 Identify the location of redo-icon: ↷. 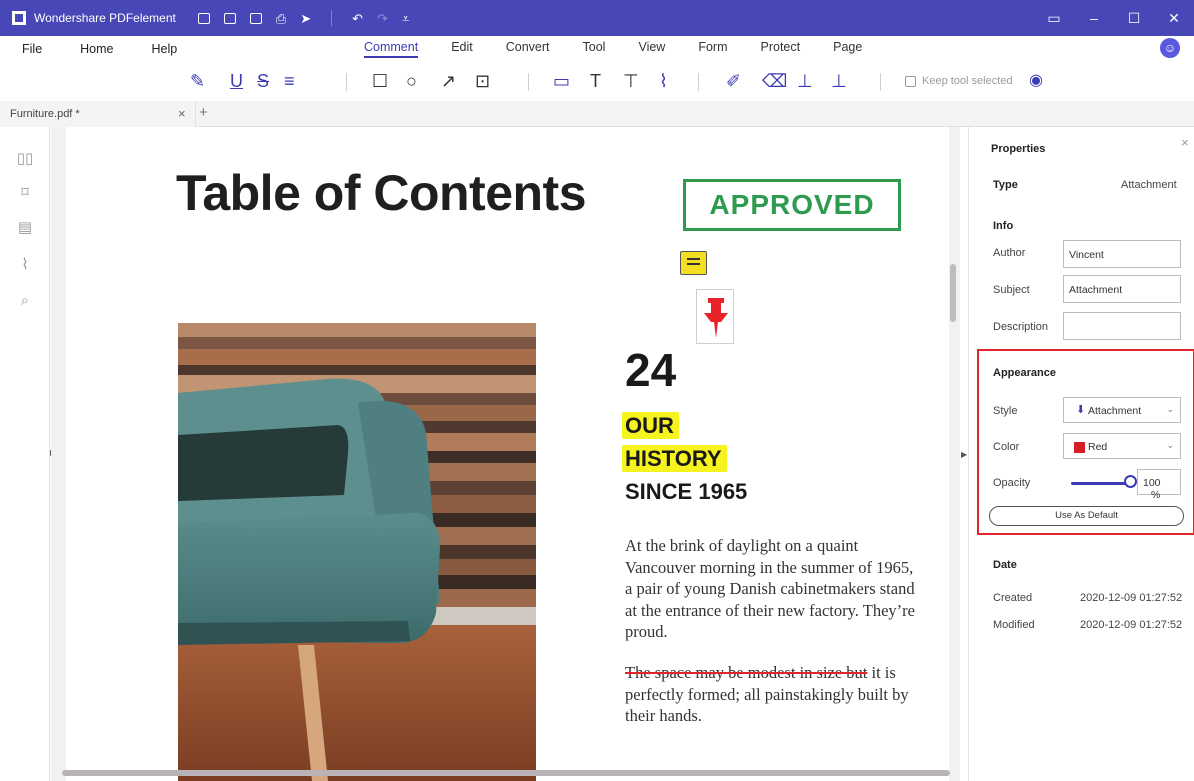
(382, 18).